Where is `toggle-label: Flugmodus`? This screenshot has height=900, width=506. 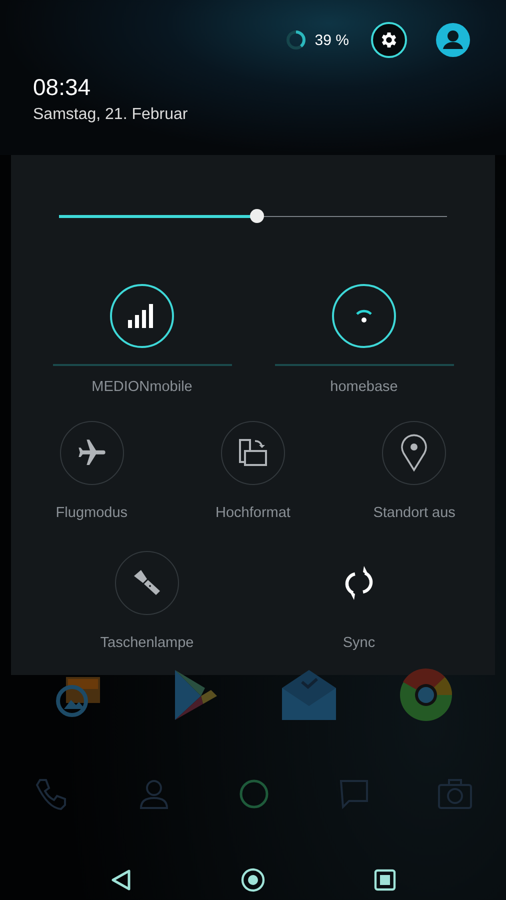 toggle-label: Flugmodus is located at coordinates (92, 513).